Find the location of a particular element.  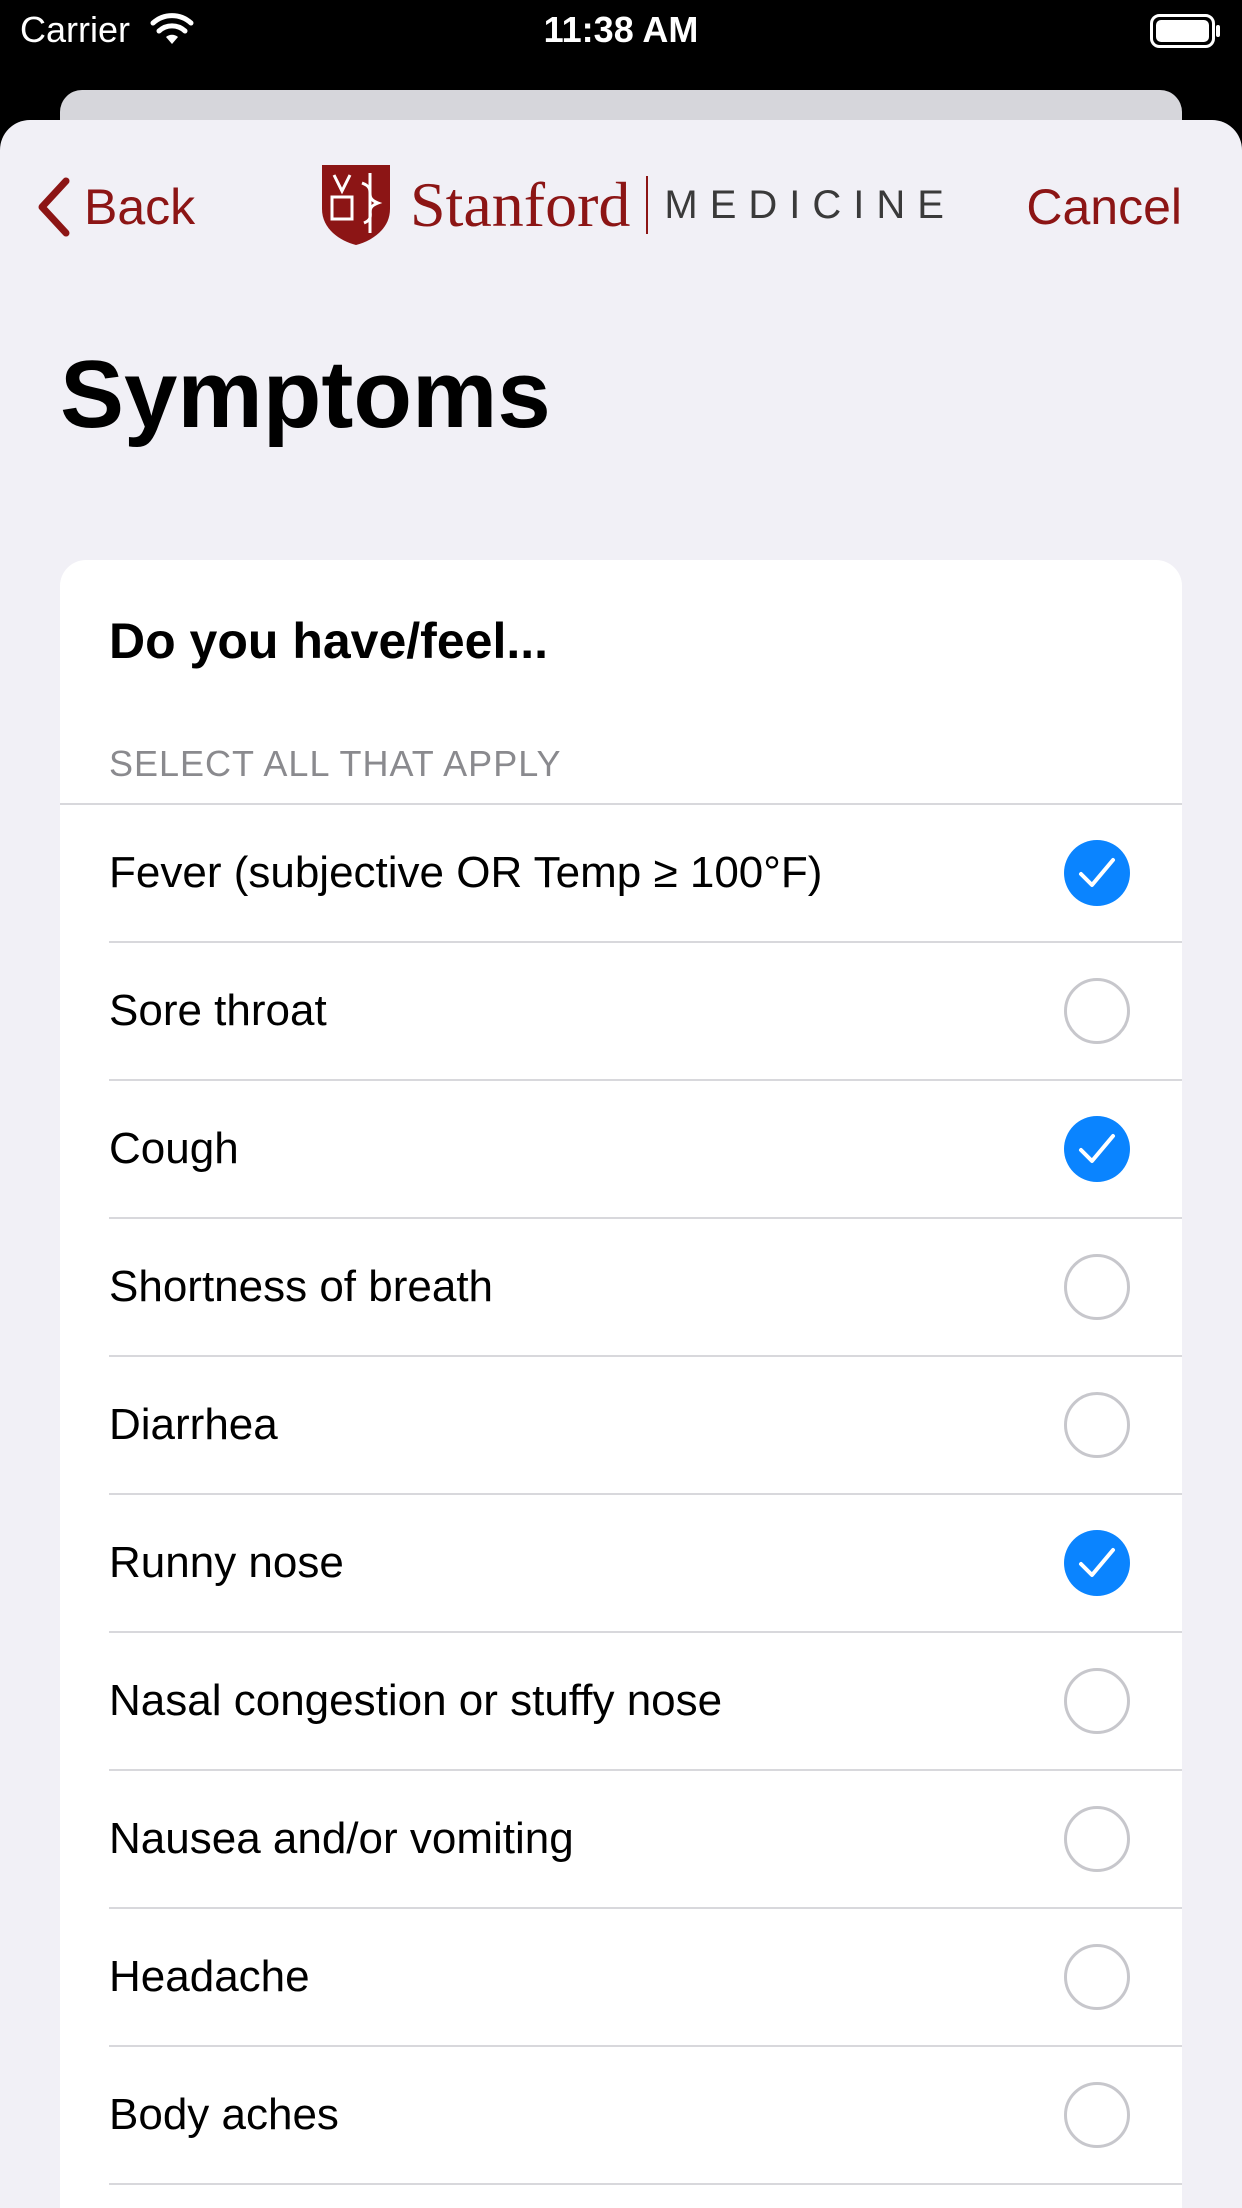

option-label: Body aches is located at coordinates (224, 2114).